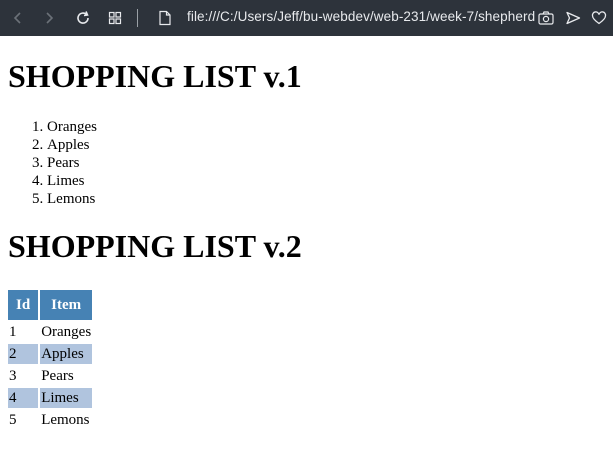 The height and width of the screenshot is (452, 613). What do you see at coordinates (57, 375) in the screenshot?
I see `cell-item: Pears` at bounding box center [57, 375].